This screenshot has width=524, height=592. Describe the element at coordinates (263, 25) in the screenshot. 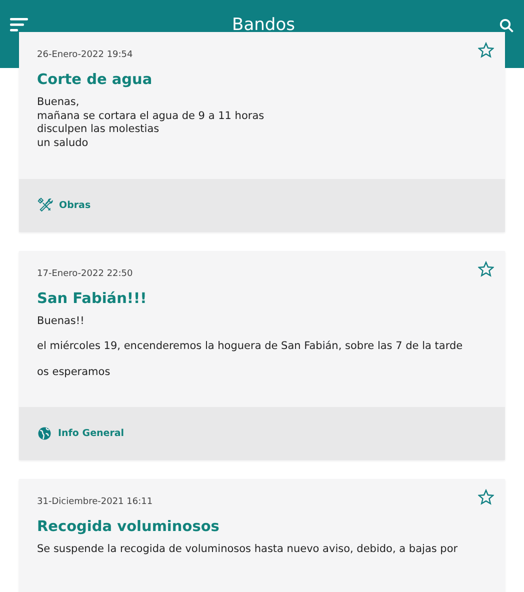

I see `app-title: Bandos` at that location.